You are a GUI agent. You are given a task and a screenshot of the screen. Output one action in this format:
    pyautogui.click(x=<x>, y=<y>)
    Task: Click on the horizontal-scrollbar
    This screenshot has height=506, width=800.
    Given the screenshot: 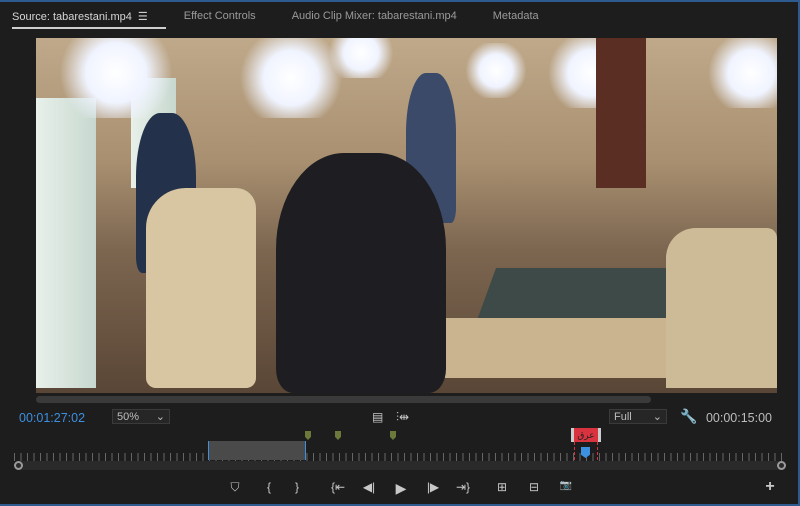 What is the action you would take?
    pyautogui.click(x=406, y=399)
    